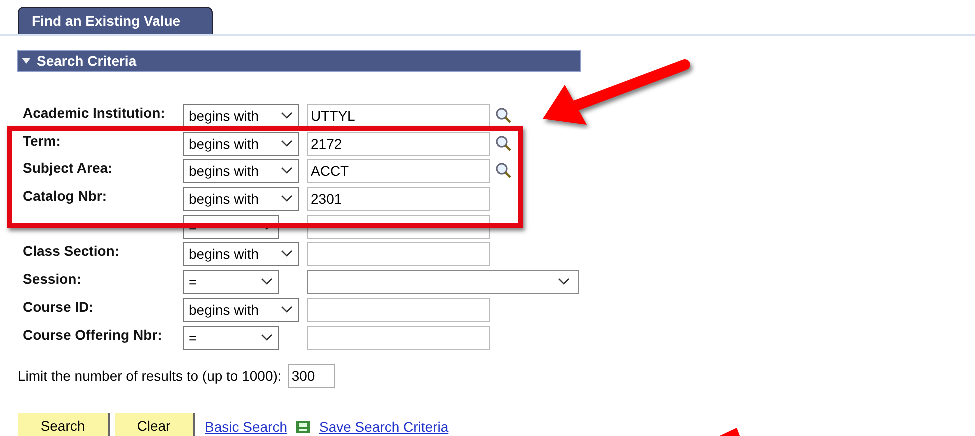 Image resolution: width=975 pixels, height=436 pixels. Describe the element at coordinates (68, 168) in the screenshot. I see `field-label: Subject Area:` at that location.